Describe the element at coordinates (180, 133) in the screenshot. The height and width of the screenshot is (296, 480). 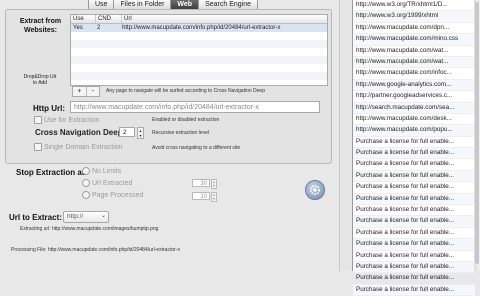
I see `cross-nav-note: Recursive extraction level` at that location.